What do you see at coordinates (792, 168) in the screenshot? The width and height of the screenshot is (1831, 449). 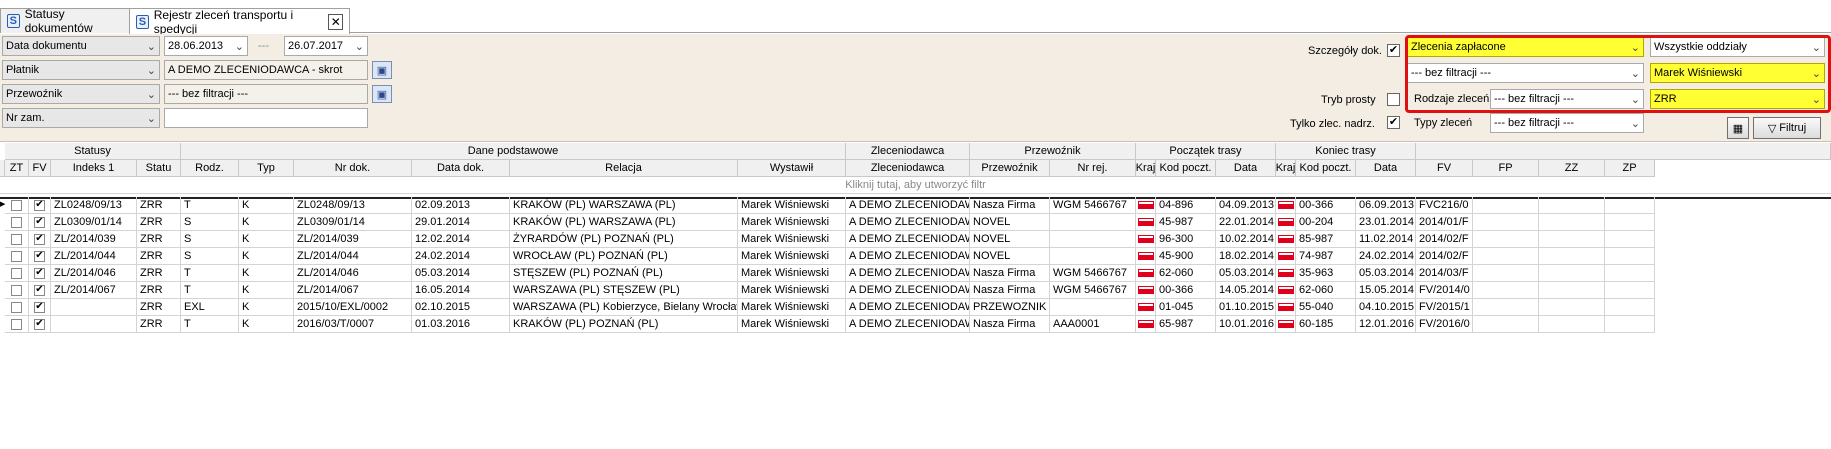 I see `column-header: Wystawił` at bounding box center [792, 168].